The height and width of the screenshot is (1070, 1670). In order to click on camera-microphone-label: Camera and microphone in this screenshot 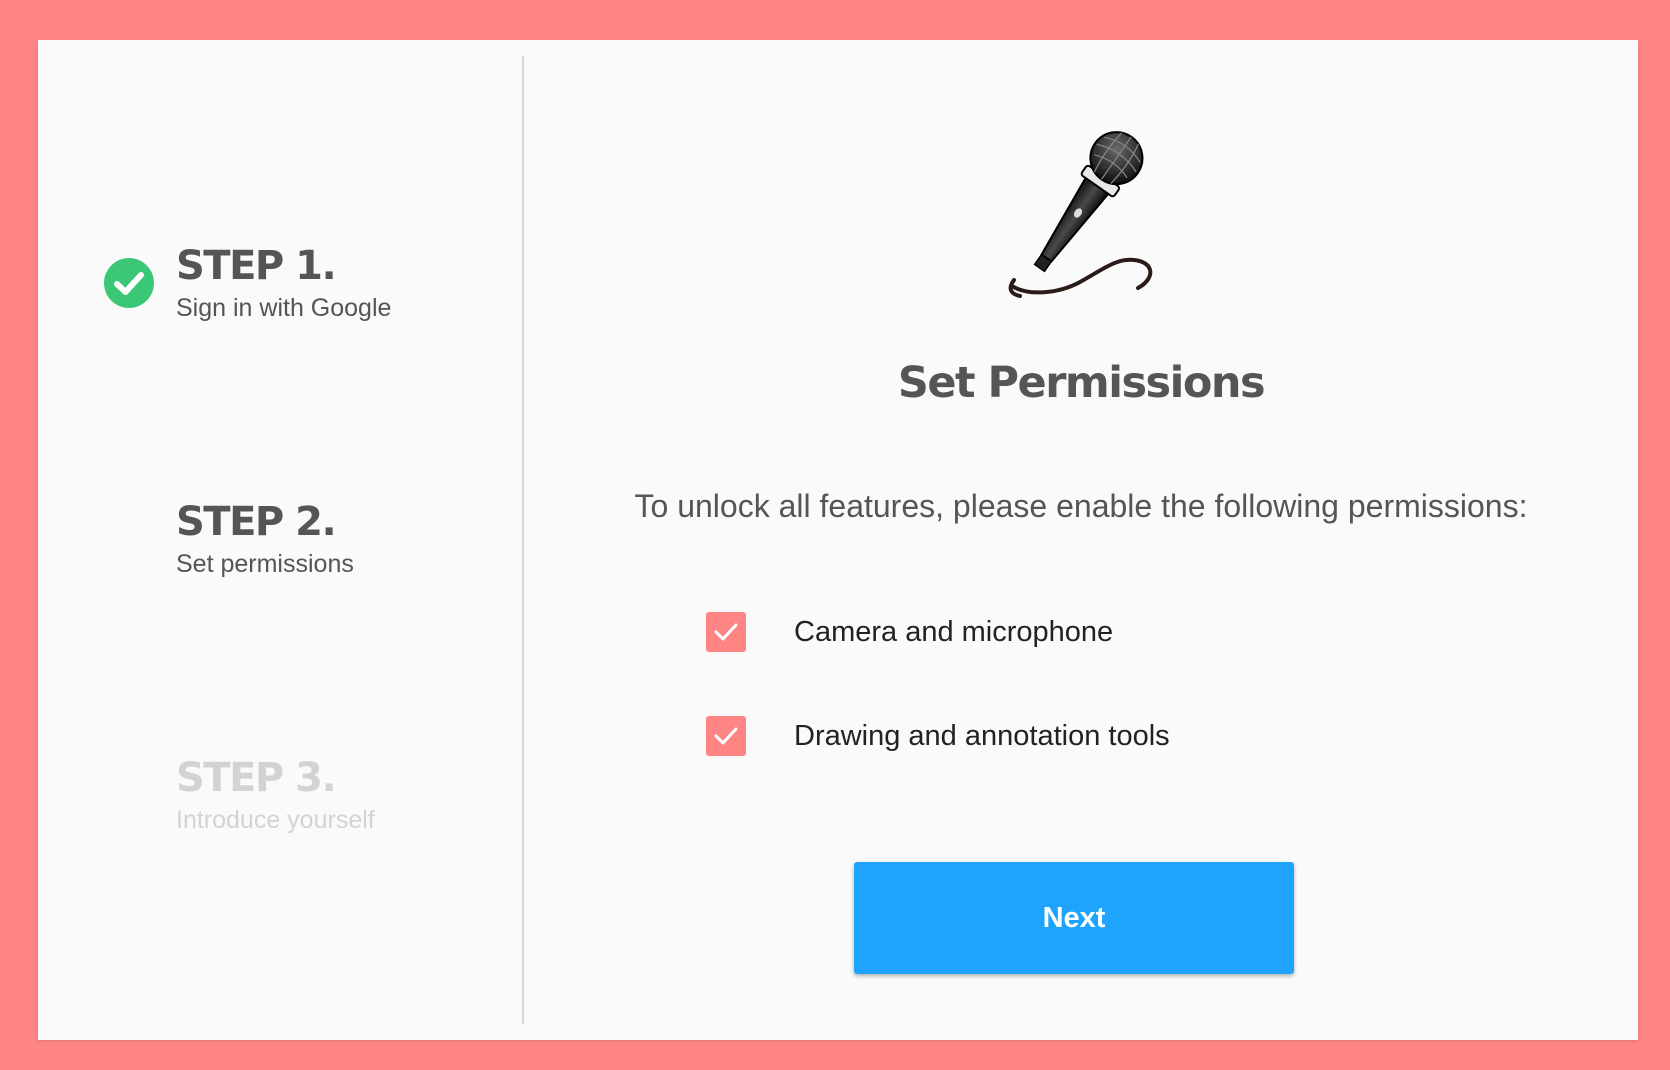, I will do `click(954, 631)`.